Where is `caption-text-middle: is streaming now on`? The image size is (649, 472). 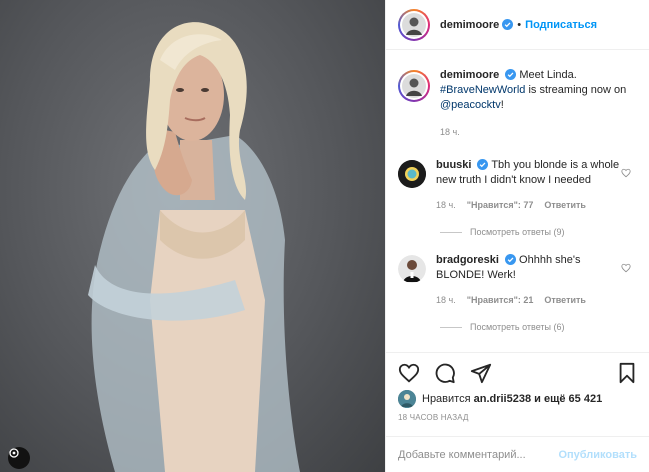 caption-text-middle: is streaming now on is located at coordinates (577, 90).